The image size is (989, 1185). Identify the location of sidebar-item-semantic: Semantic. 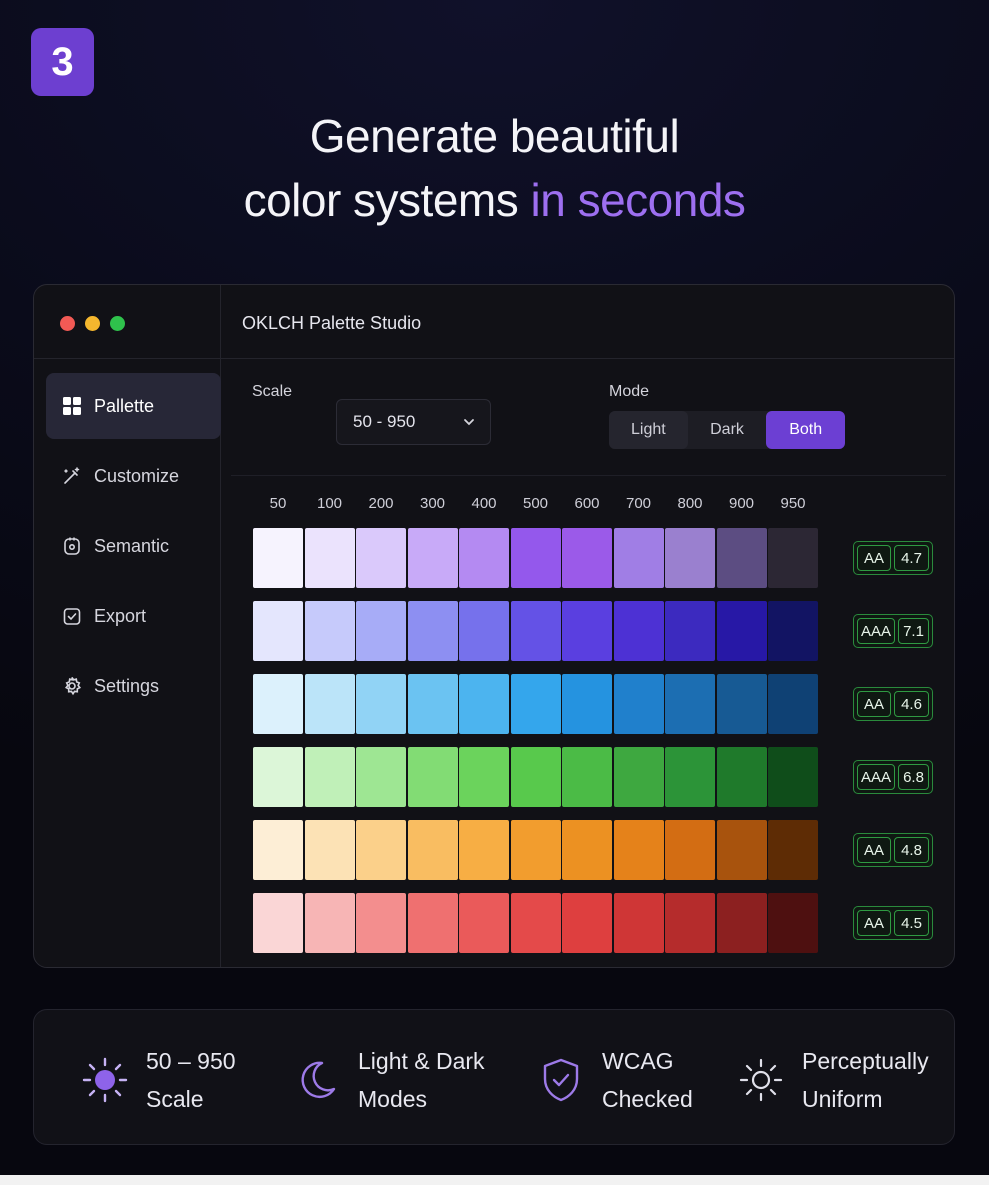
(133, 546).